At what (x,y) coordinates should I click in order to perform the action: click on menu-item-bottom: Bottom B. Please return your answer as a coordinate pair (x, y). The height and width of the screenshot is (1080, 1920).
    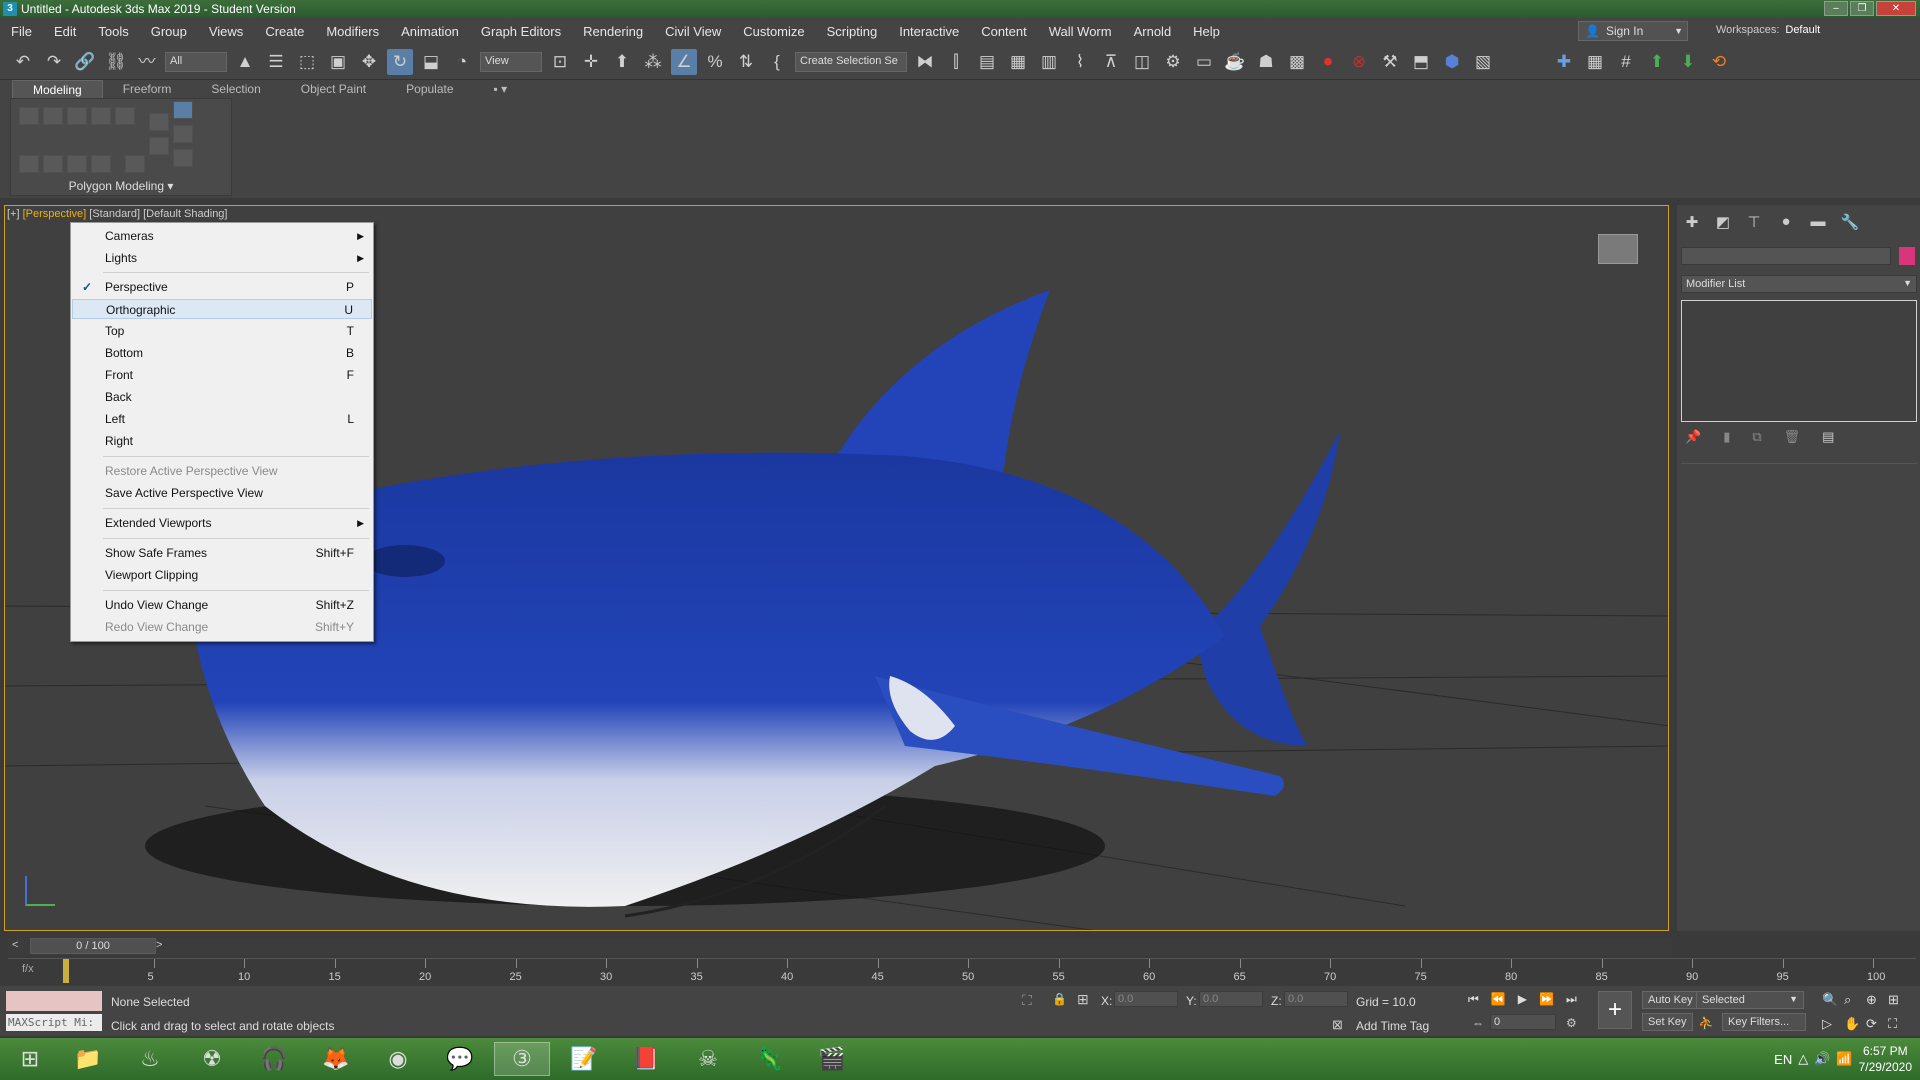
    Looking at the image, I should click on (222, 353).